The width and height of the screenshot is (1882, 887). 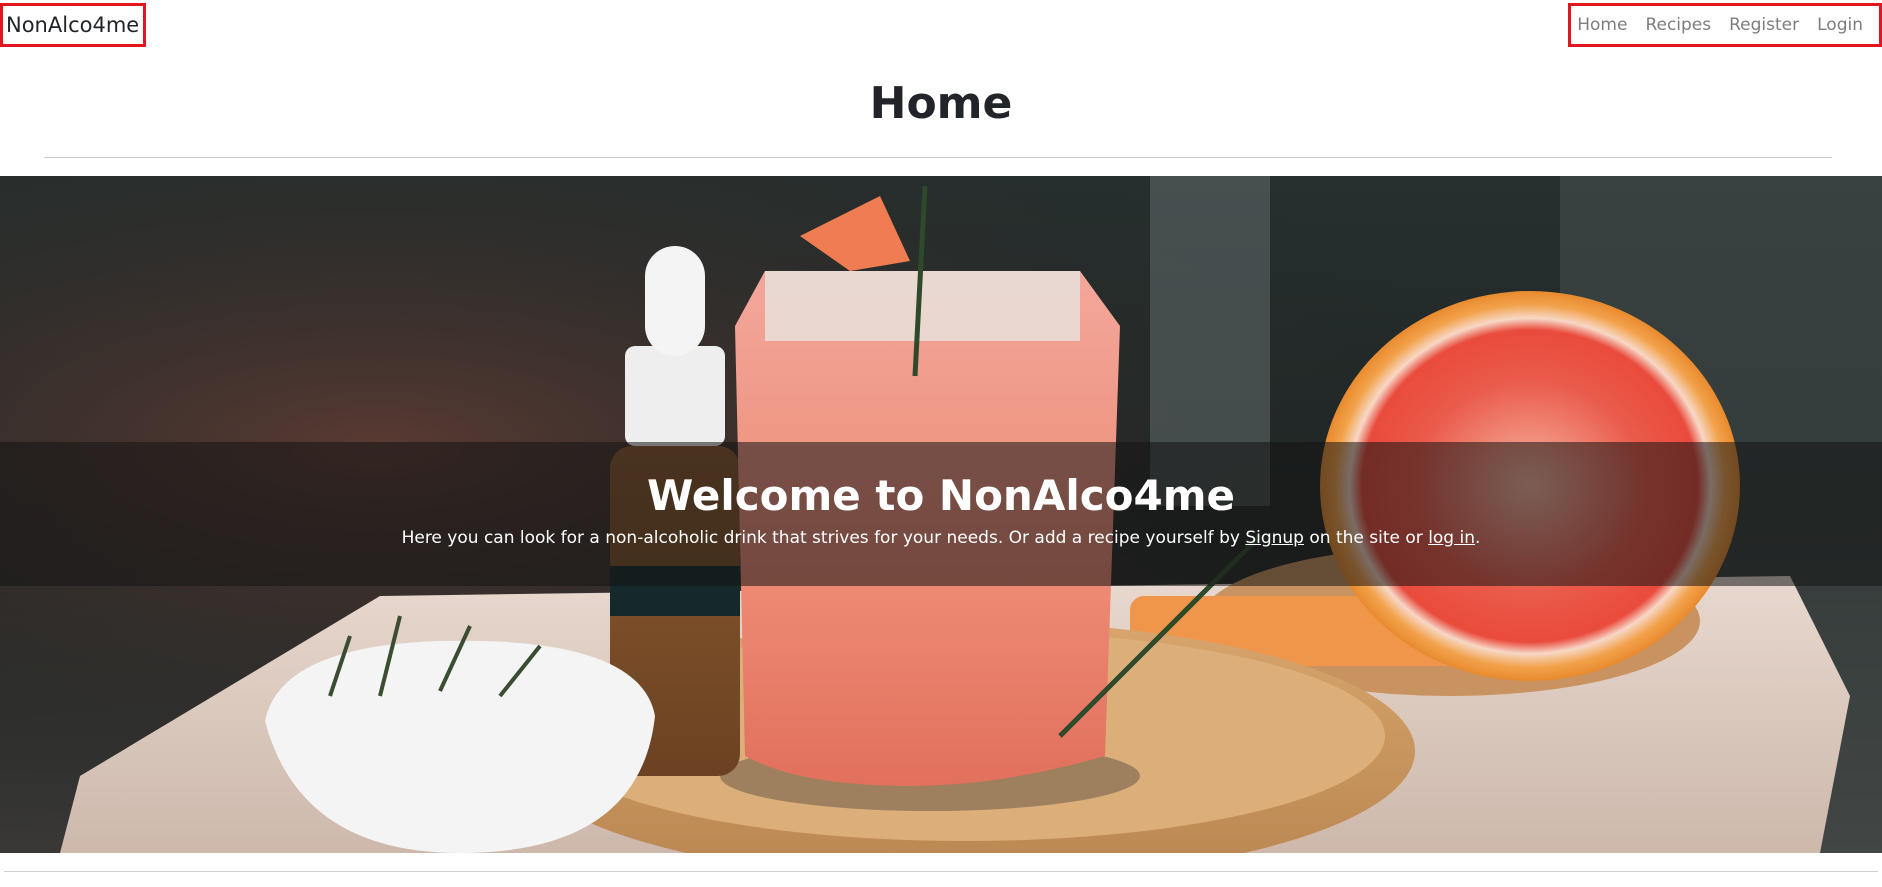 I want to click on hero-text-middle: on the site or, so click(x=1366, y=538).